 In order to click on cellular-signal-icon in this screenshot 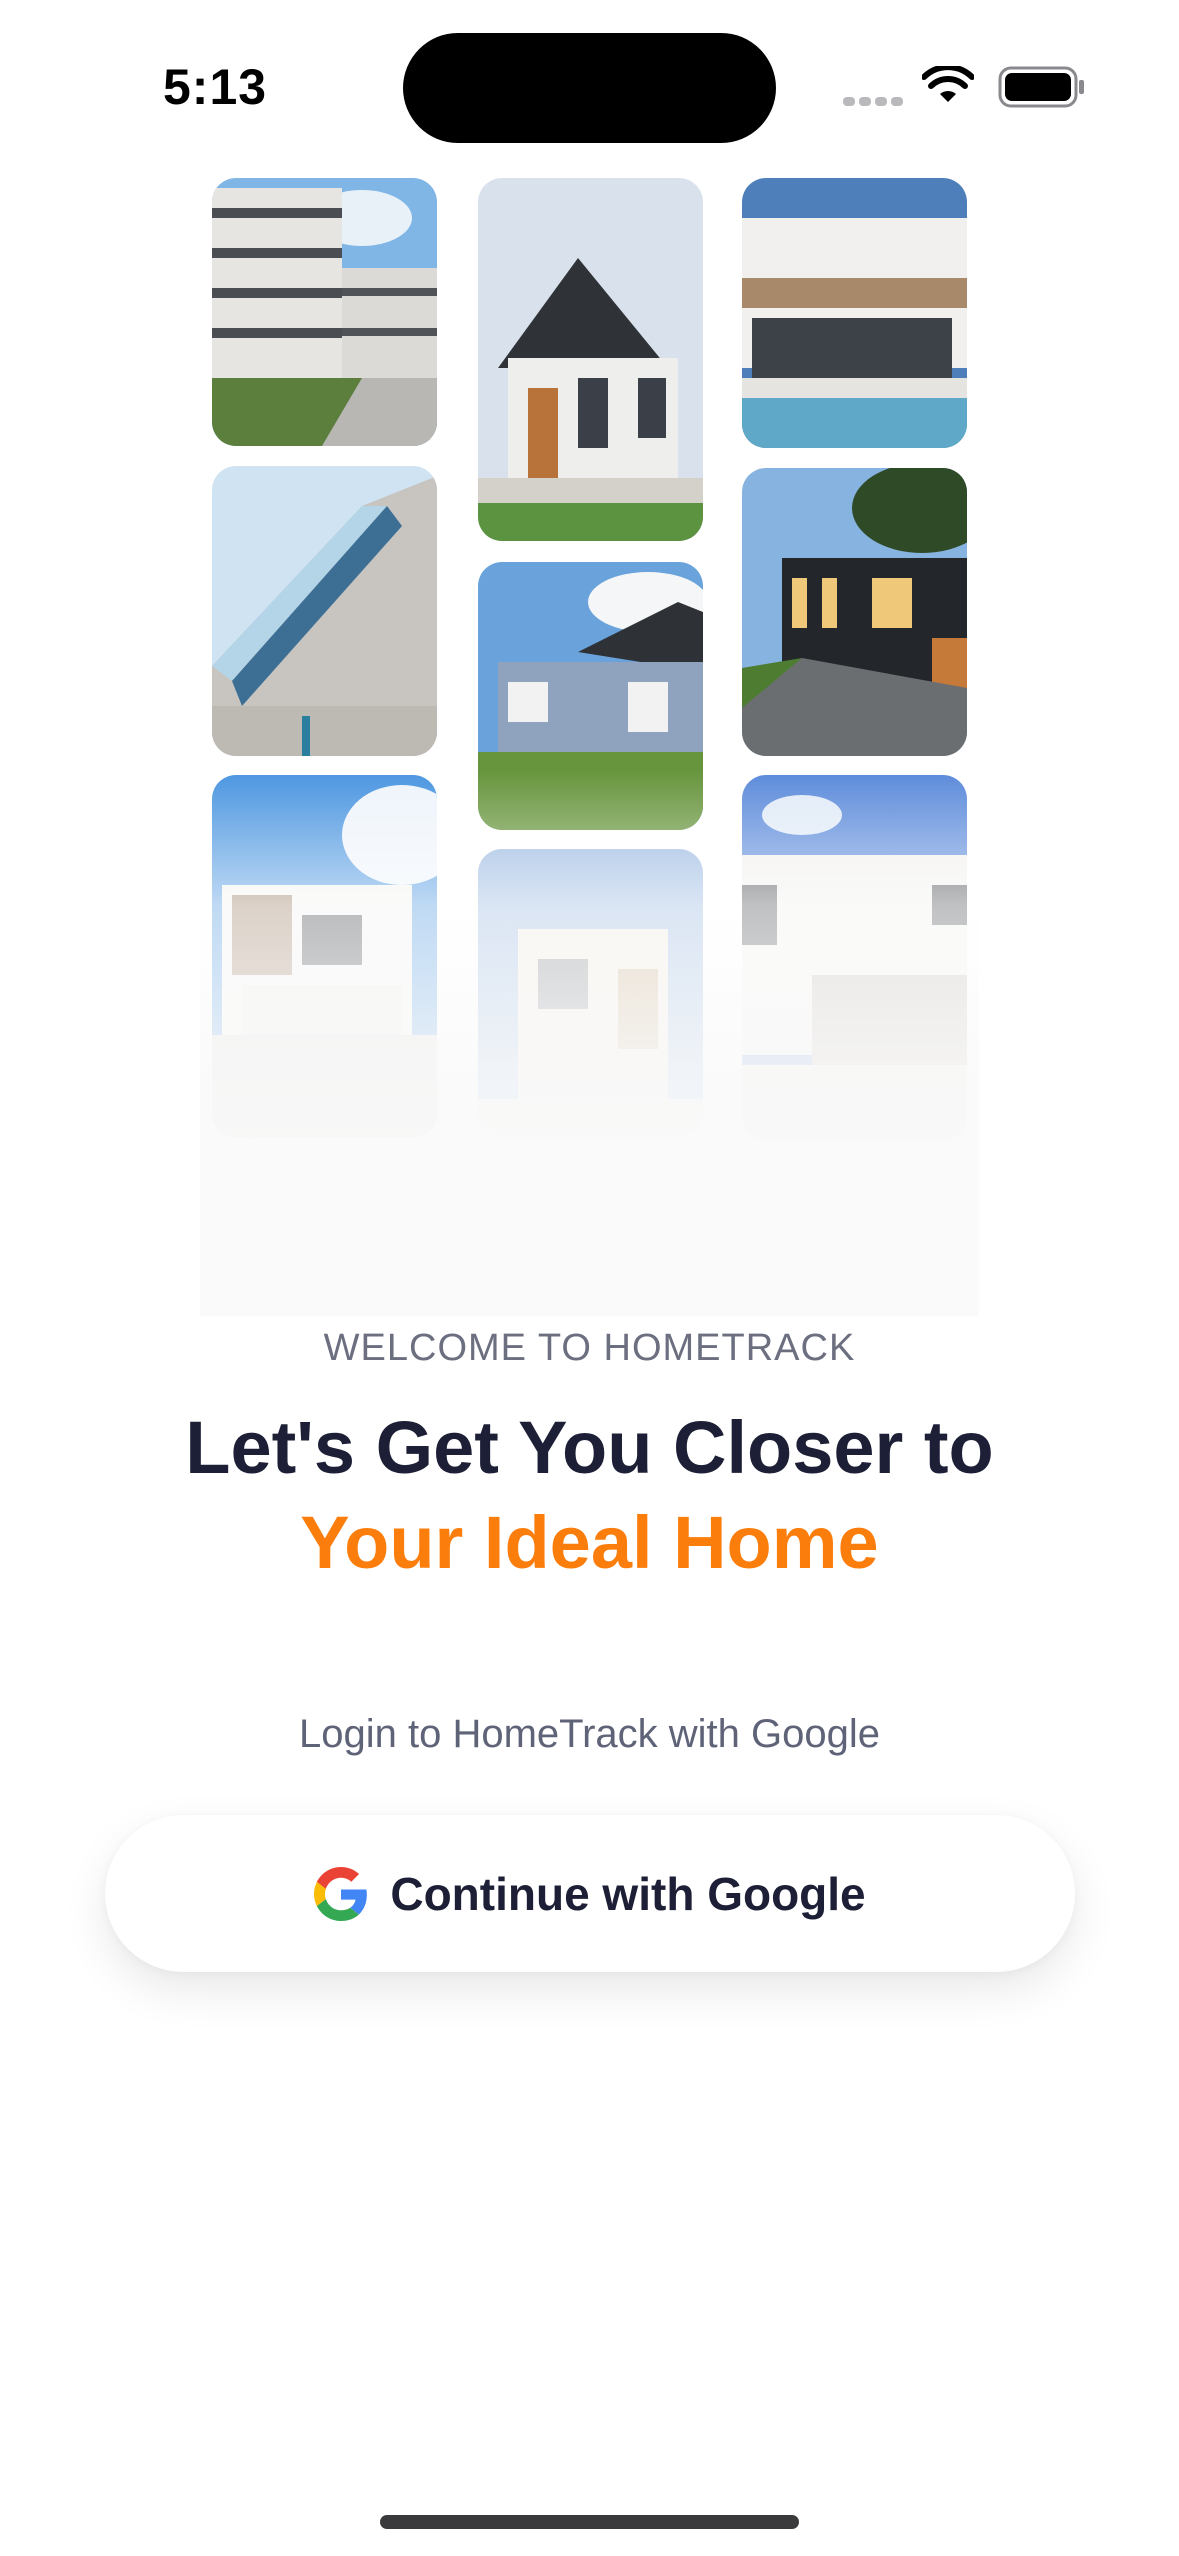, I will do `click(875, 102)`.